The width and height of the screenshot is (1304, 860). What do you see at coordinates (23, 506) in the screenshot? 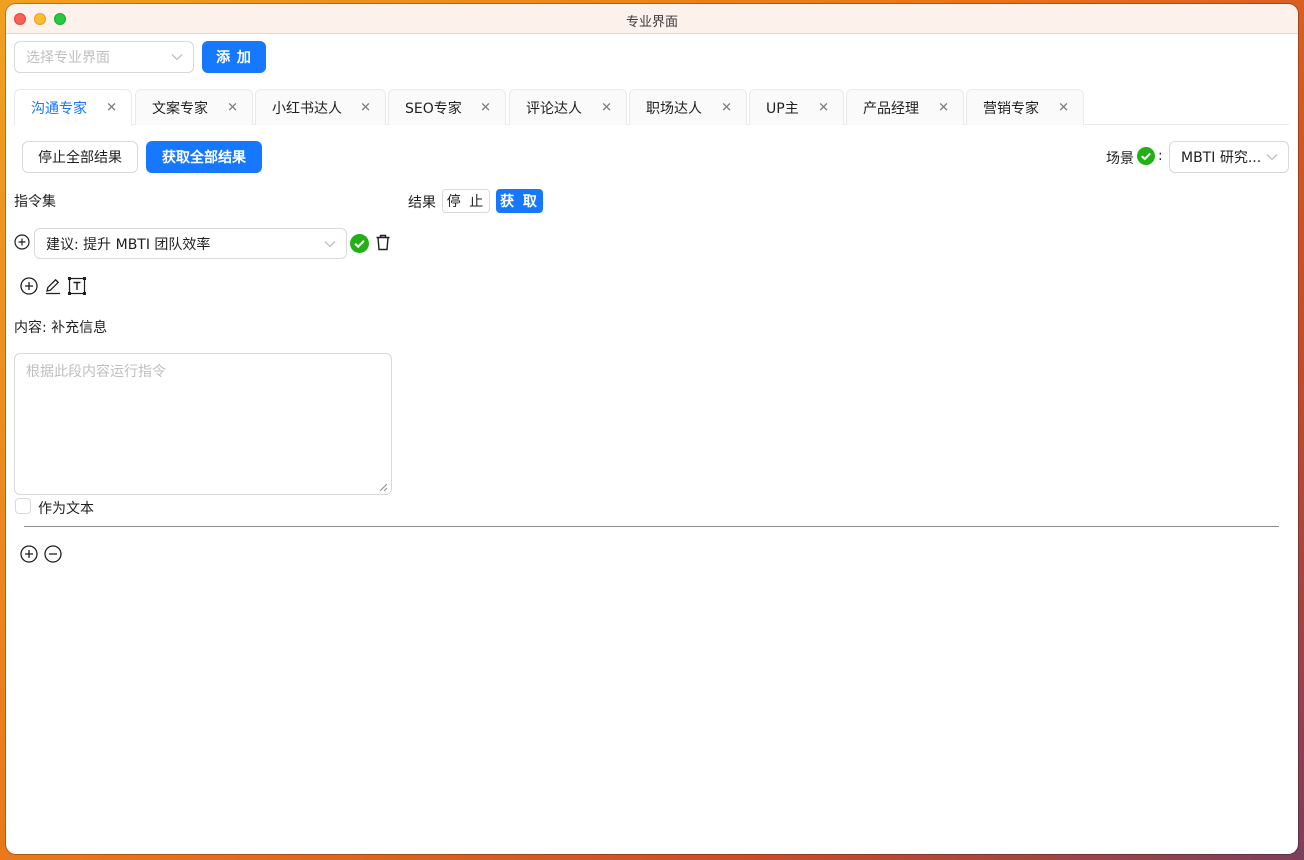
I see `as-text-checkbox` at bounding box center [23, 506].